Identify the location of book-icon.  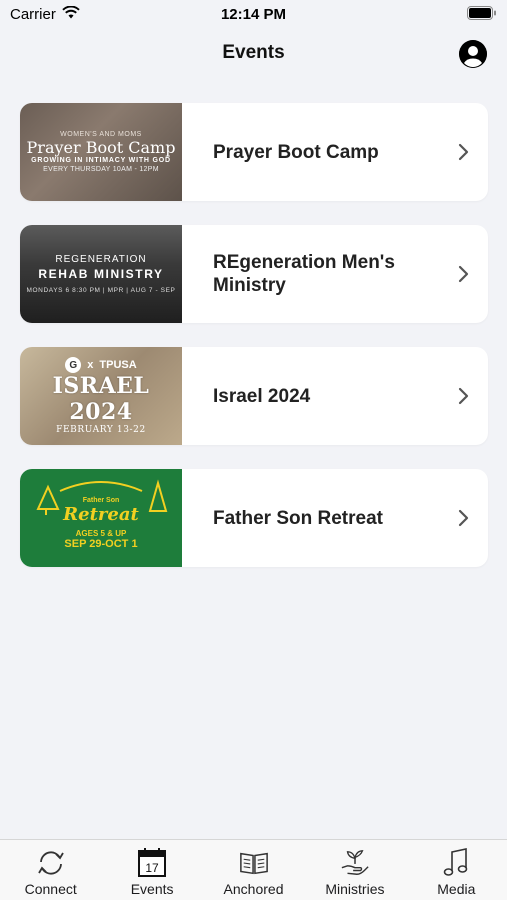
(254, 863).